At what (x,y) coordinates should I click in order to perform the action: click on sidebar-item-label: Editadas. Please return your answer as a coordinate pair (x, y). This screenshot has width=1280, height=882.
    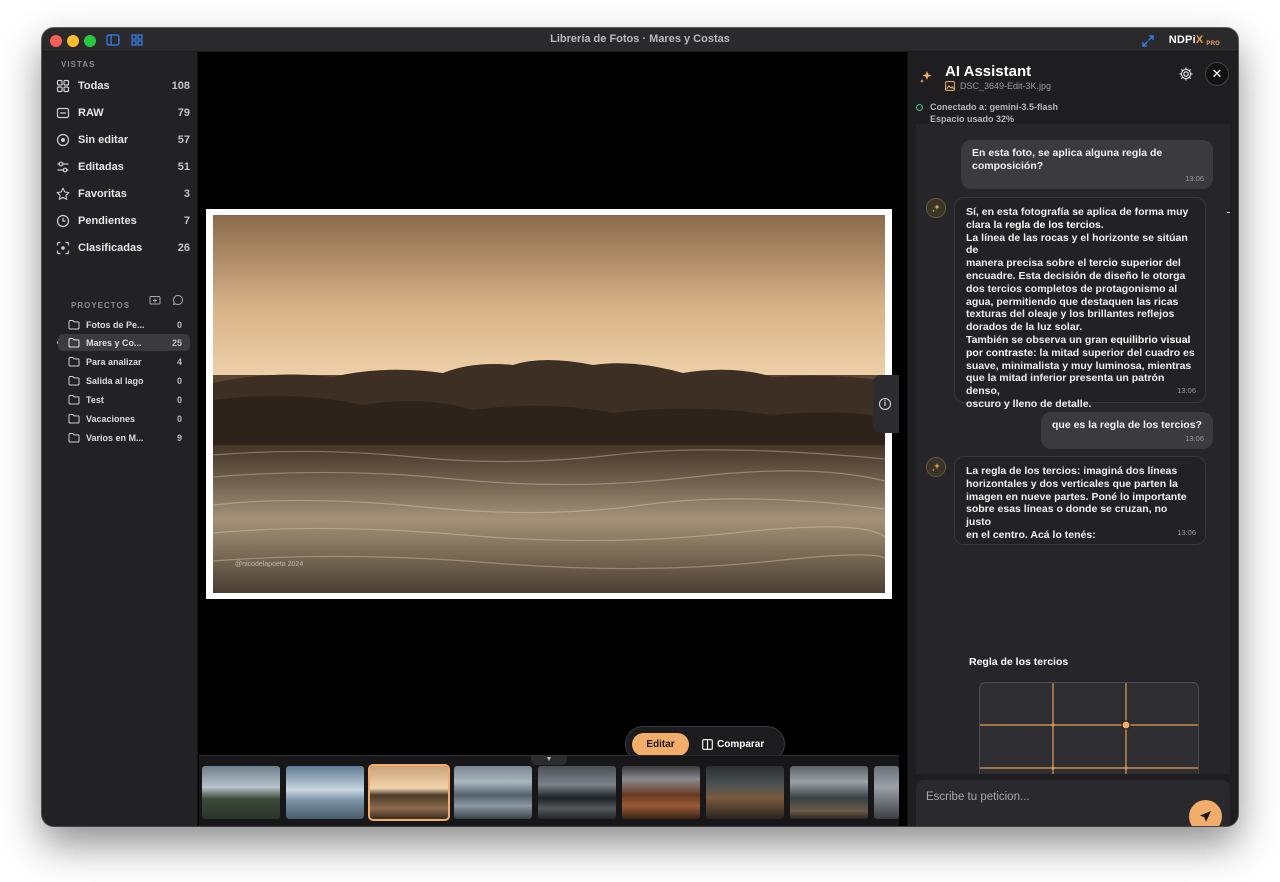
    Looking at the image, I should click on (101, 167).